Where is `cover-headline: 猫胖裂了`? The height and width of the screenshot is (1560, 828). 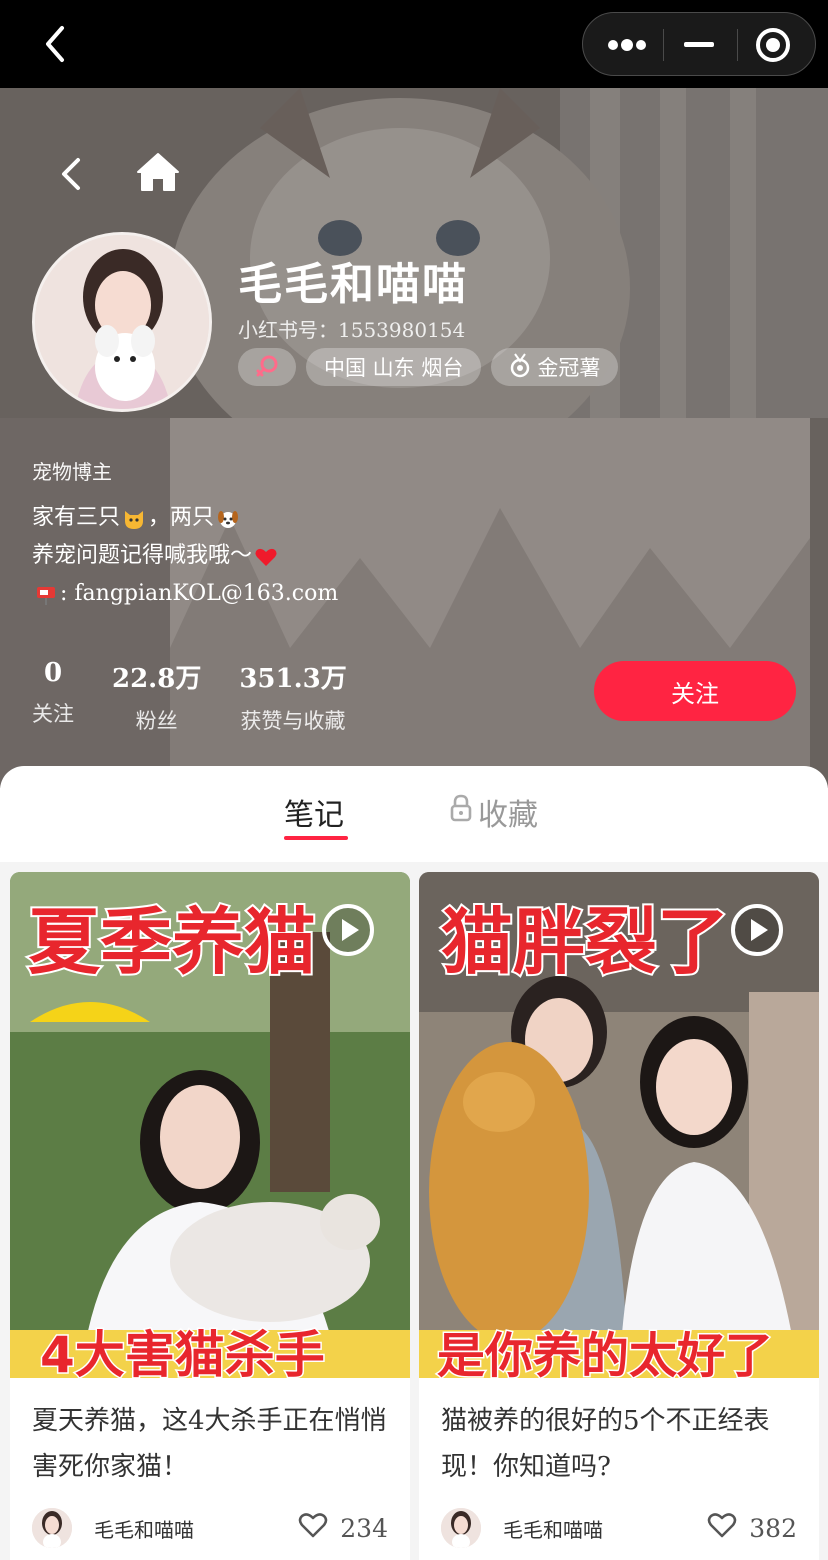 cover-headline: 猫胖裂了 is located at coordinates (585, 942).